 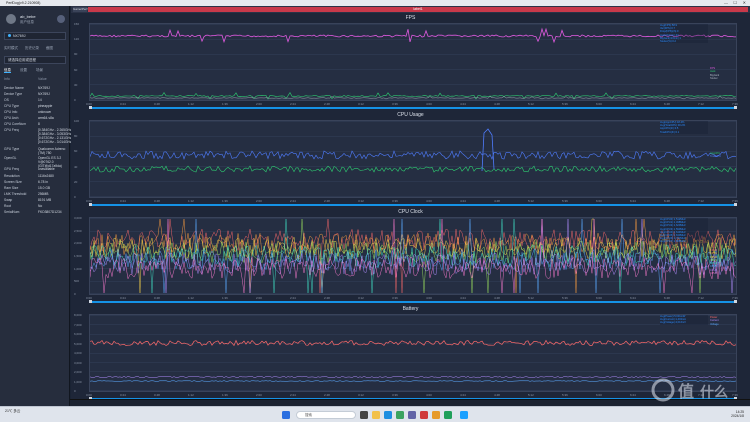 I want to click on nav-item-0: 实时模式, so click(x=11, y=48).